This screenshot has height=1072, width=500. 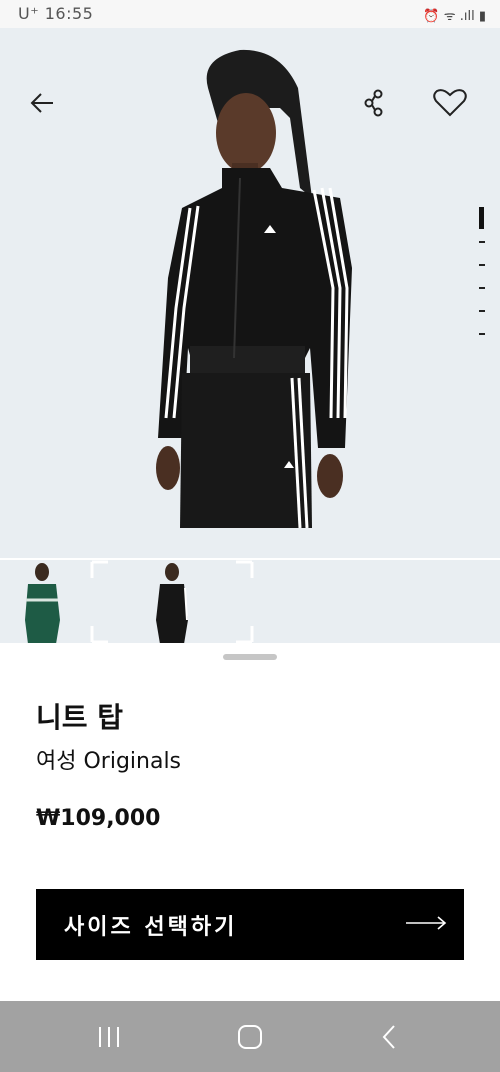 What do you see at coordinates (151, 927) in the screenshot?
I see `select-size-label: 사이즈 선택하기` at bounding box center [151, 927].